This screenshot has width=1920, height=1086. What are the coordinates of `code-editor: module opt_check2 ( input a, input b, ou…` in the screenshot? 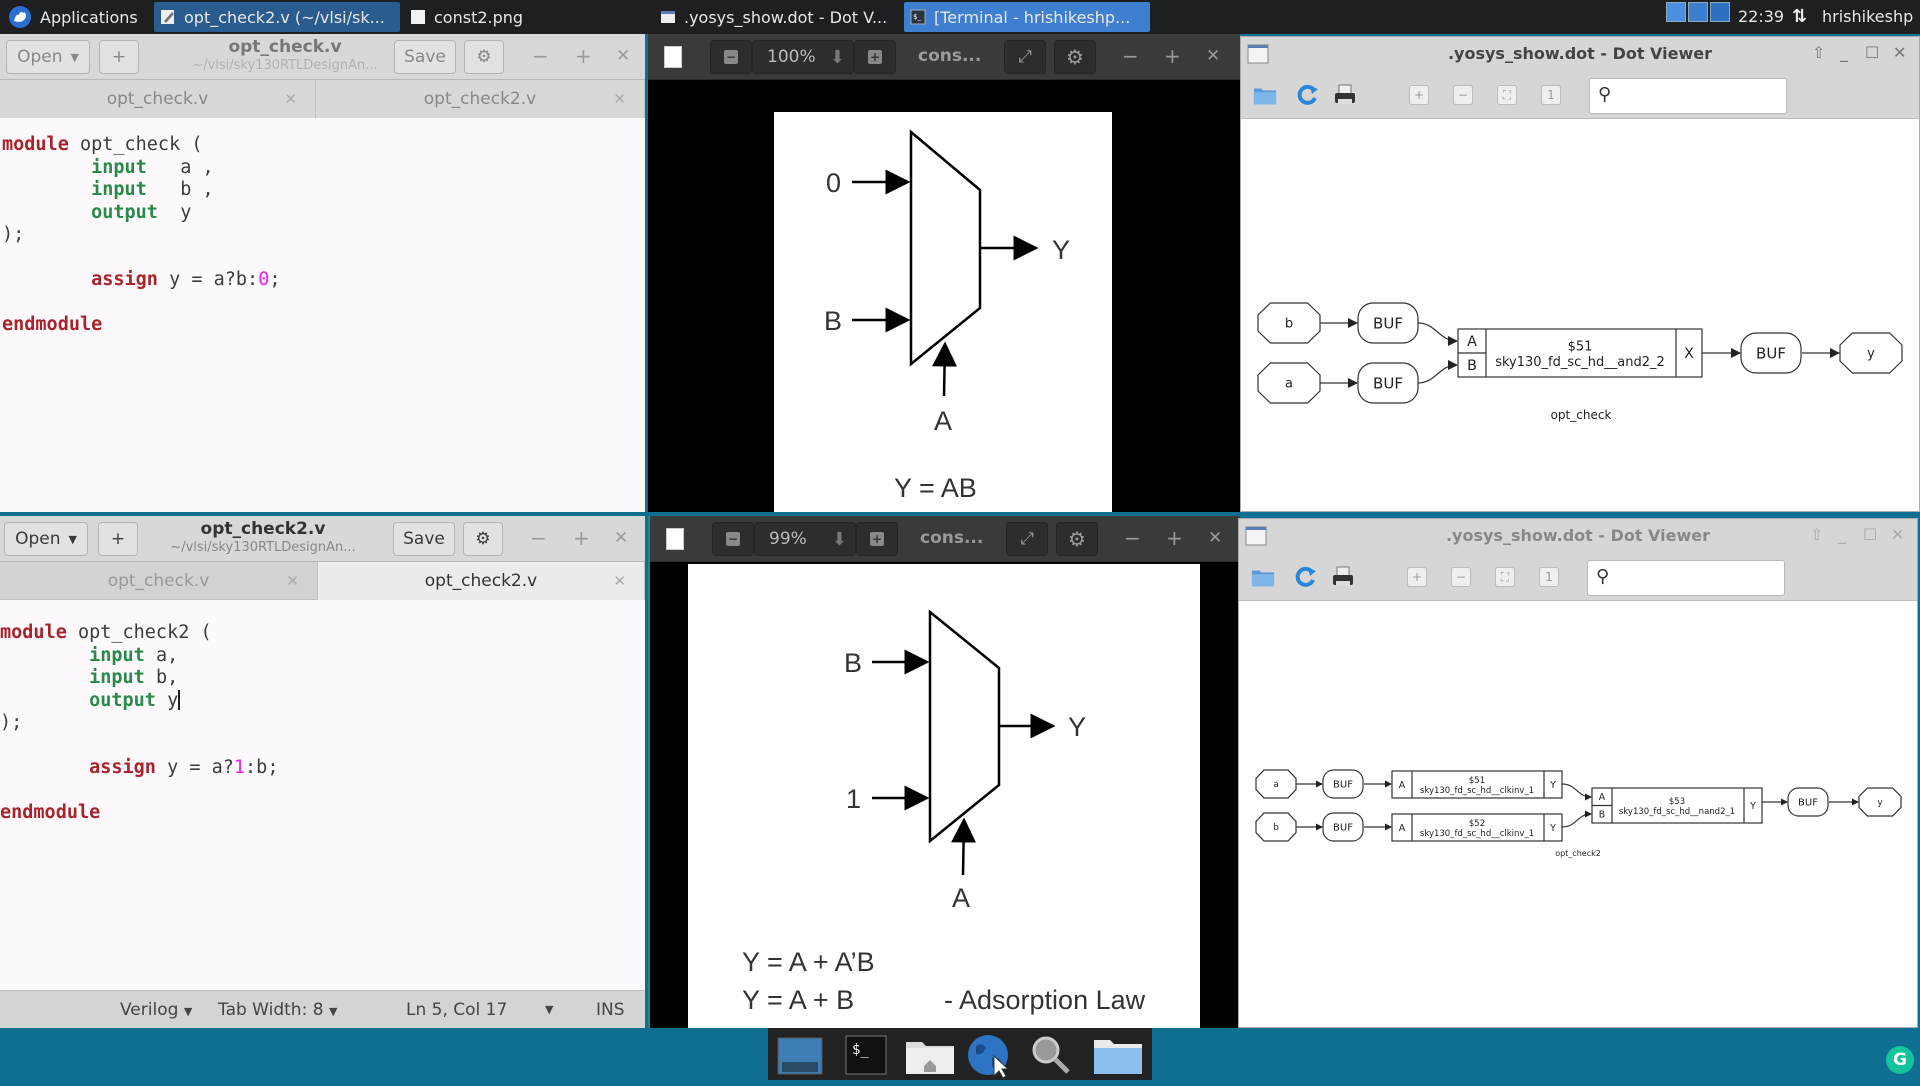 It's located at (139, 723).